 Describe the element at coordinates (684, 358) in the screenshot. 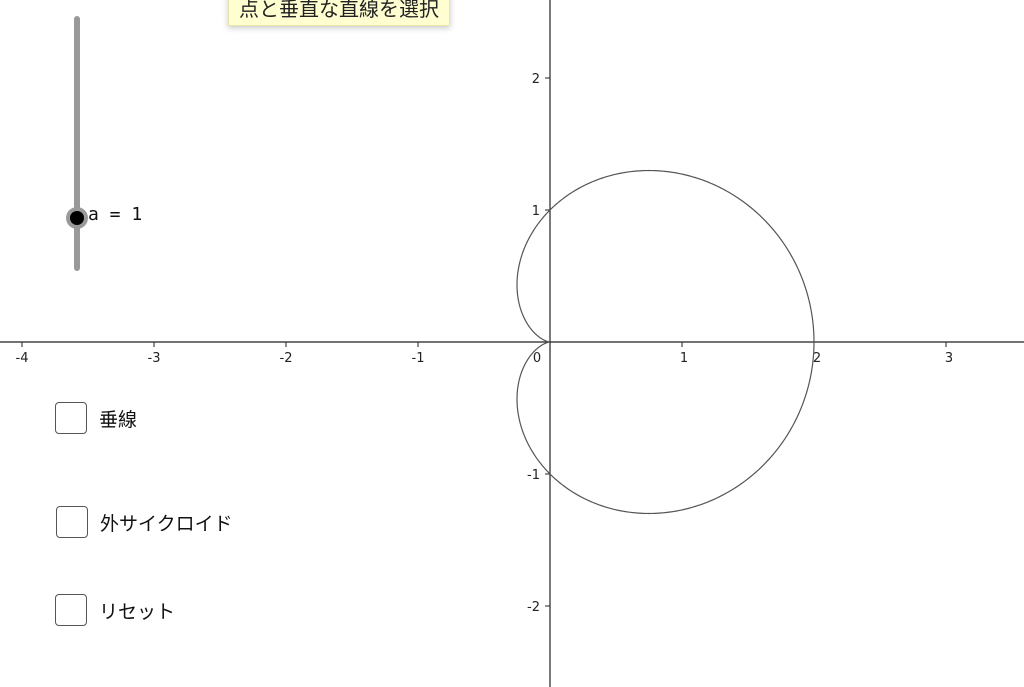

I see `x-tick-label: 1` at that location.